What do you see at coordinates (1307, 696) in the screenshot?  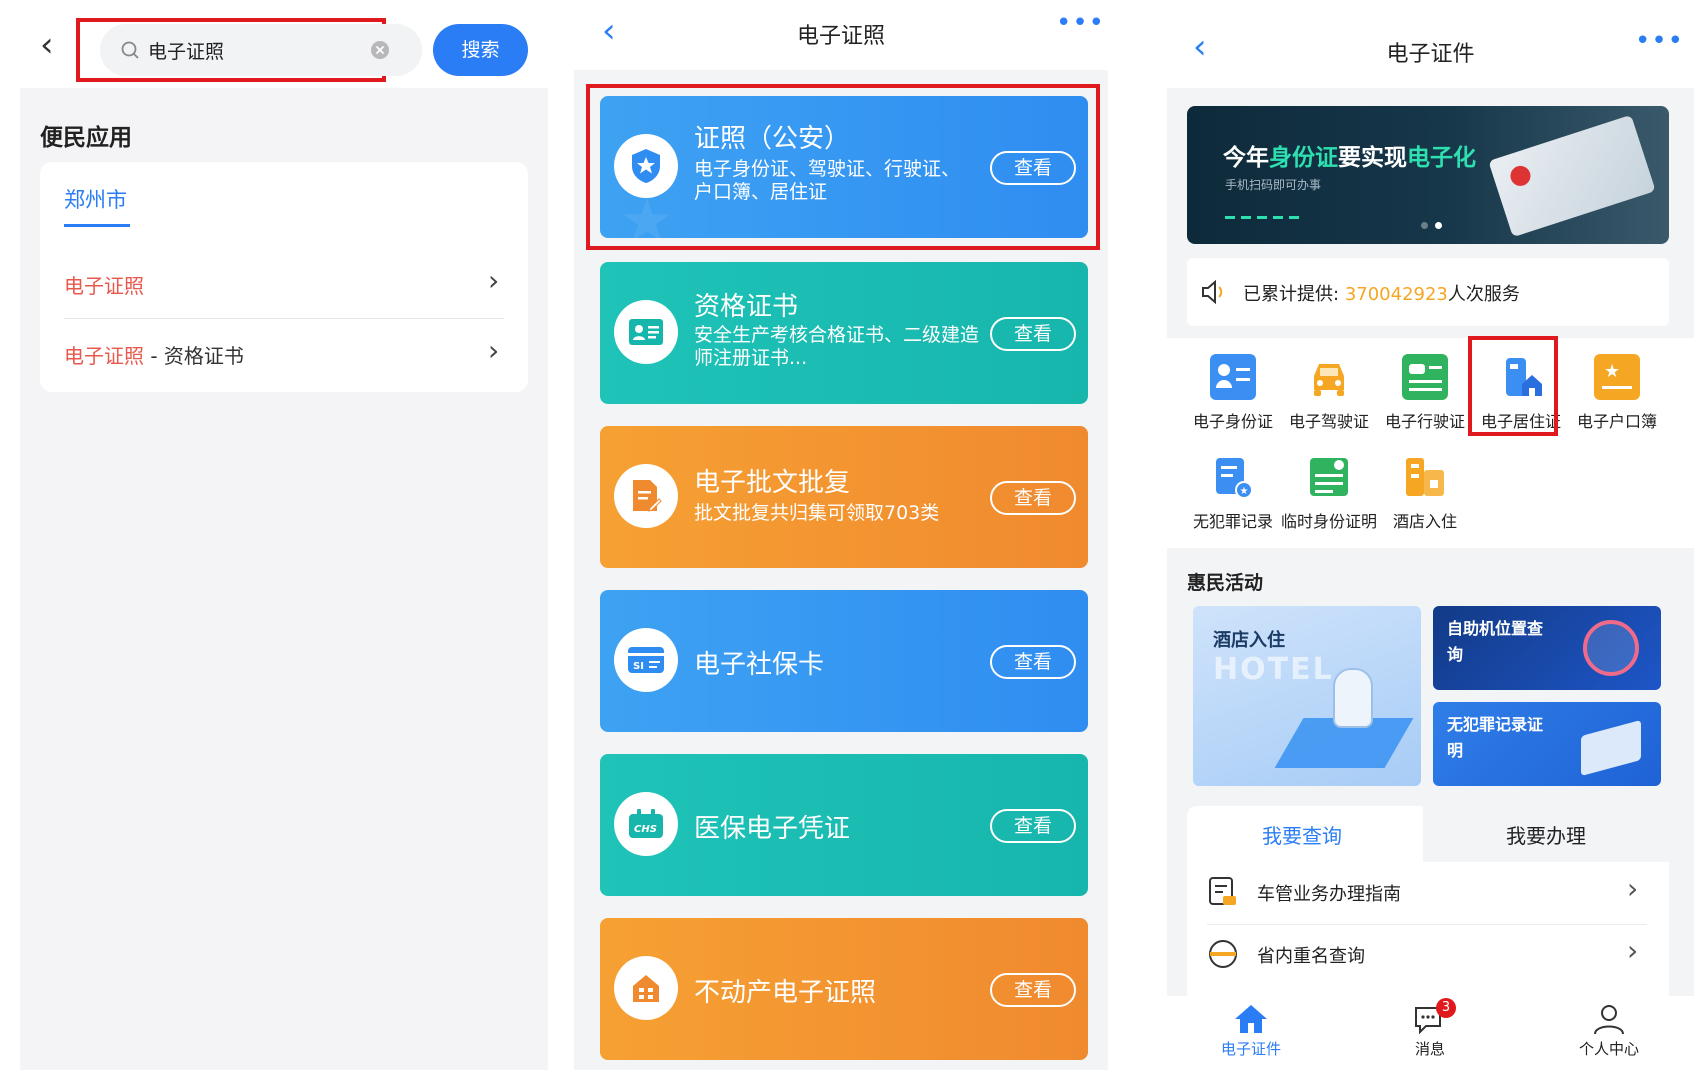 I see `activity-hotel: 酒店入住 HOTEL` at bounding box center [1307, 696].